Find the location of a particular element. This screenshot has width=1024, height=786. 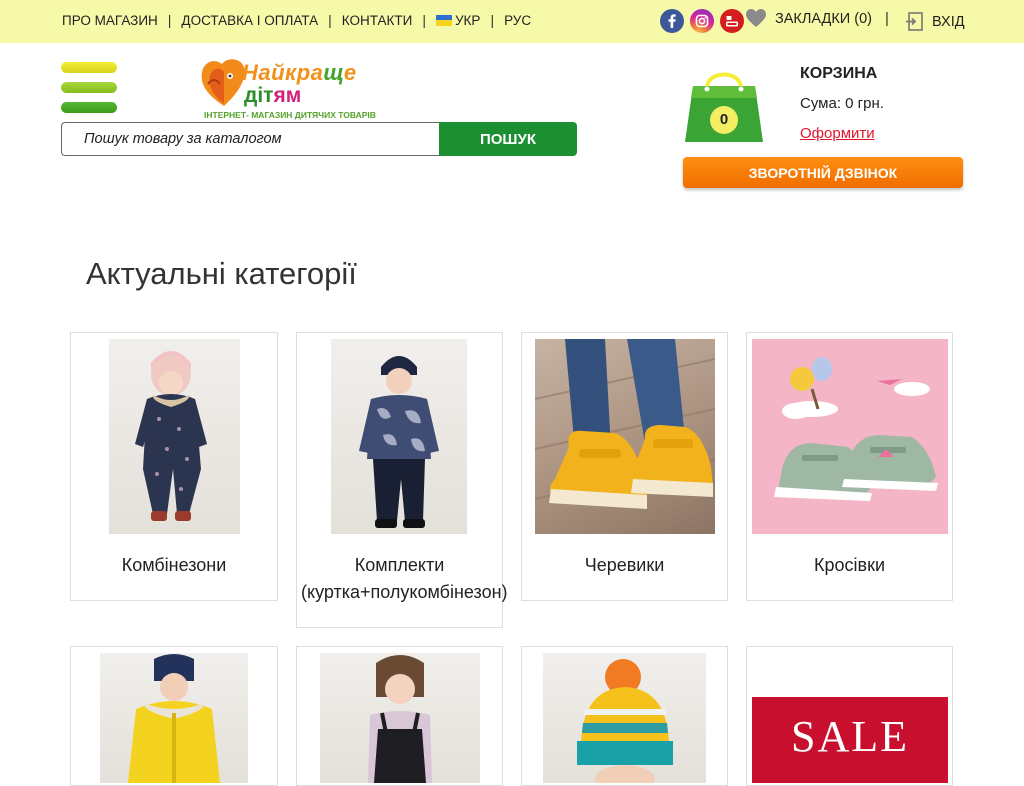

category-card-jackets is located at coordinates (174, 716).